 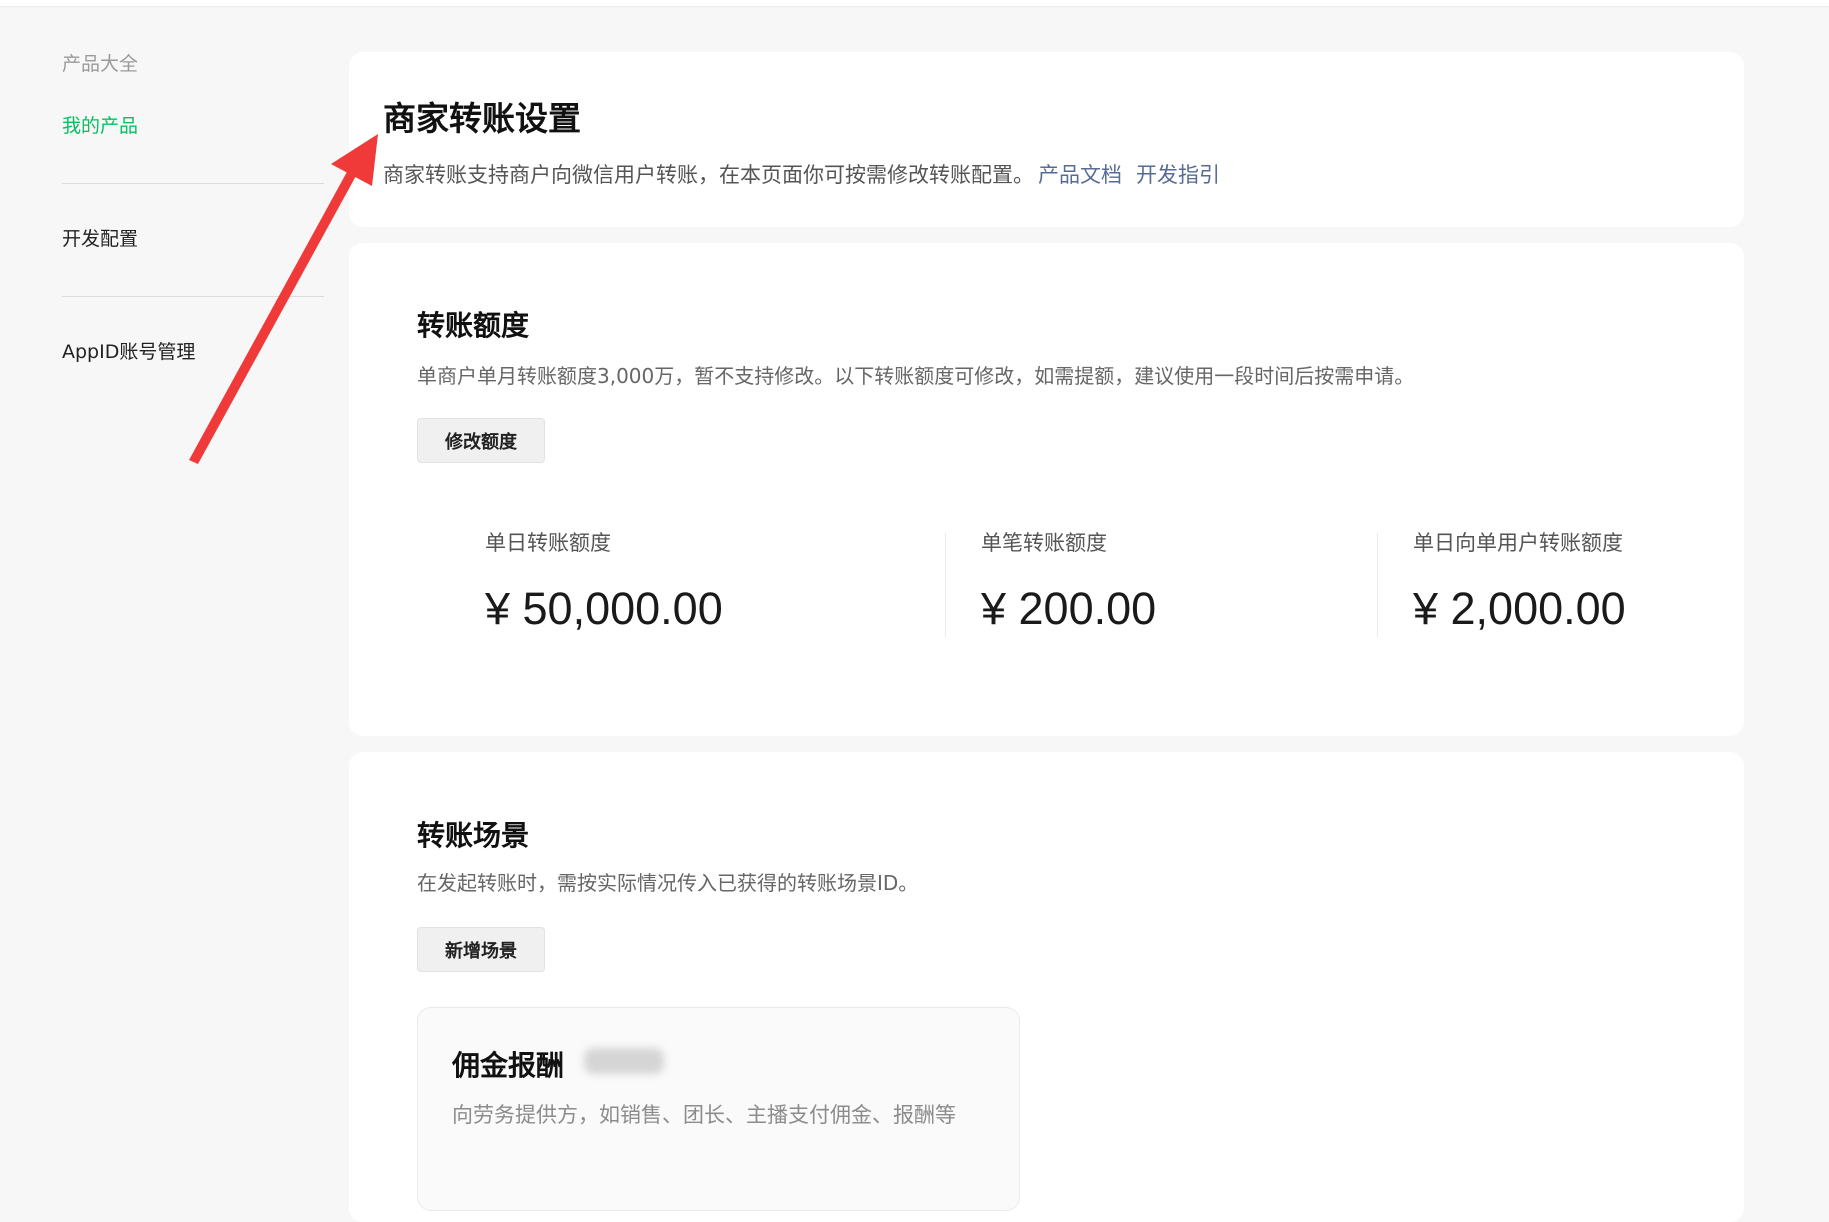 What do you see at coordinates (128, 352) in the screenshot?
I see `sidebar-item-appid-management: AppID账号管理` at bounding box center [128, 352].